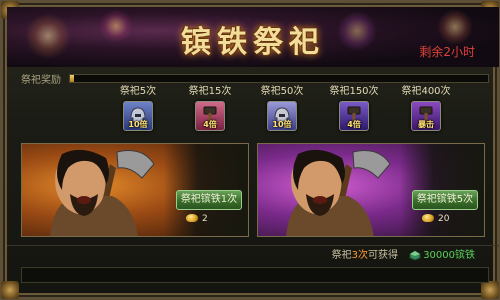  I want to click on info-prefix: 祭祀, so click(341, 255).